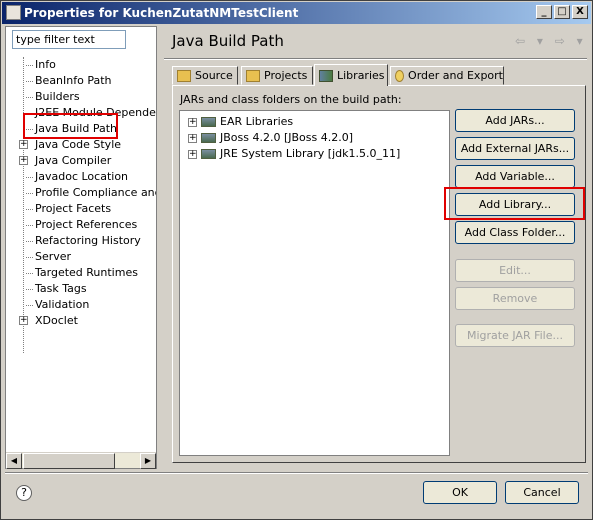 The height and width of the screenshot is (520, 593). Describe the element at coordinates (531, 41) in the screenshot. I see `back-icon: ⇦ ▾` at that location.